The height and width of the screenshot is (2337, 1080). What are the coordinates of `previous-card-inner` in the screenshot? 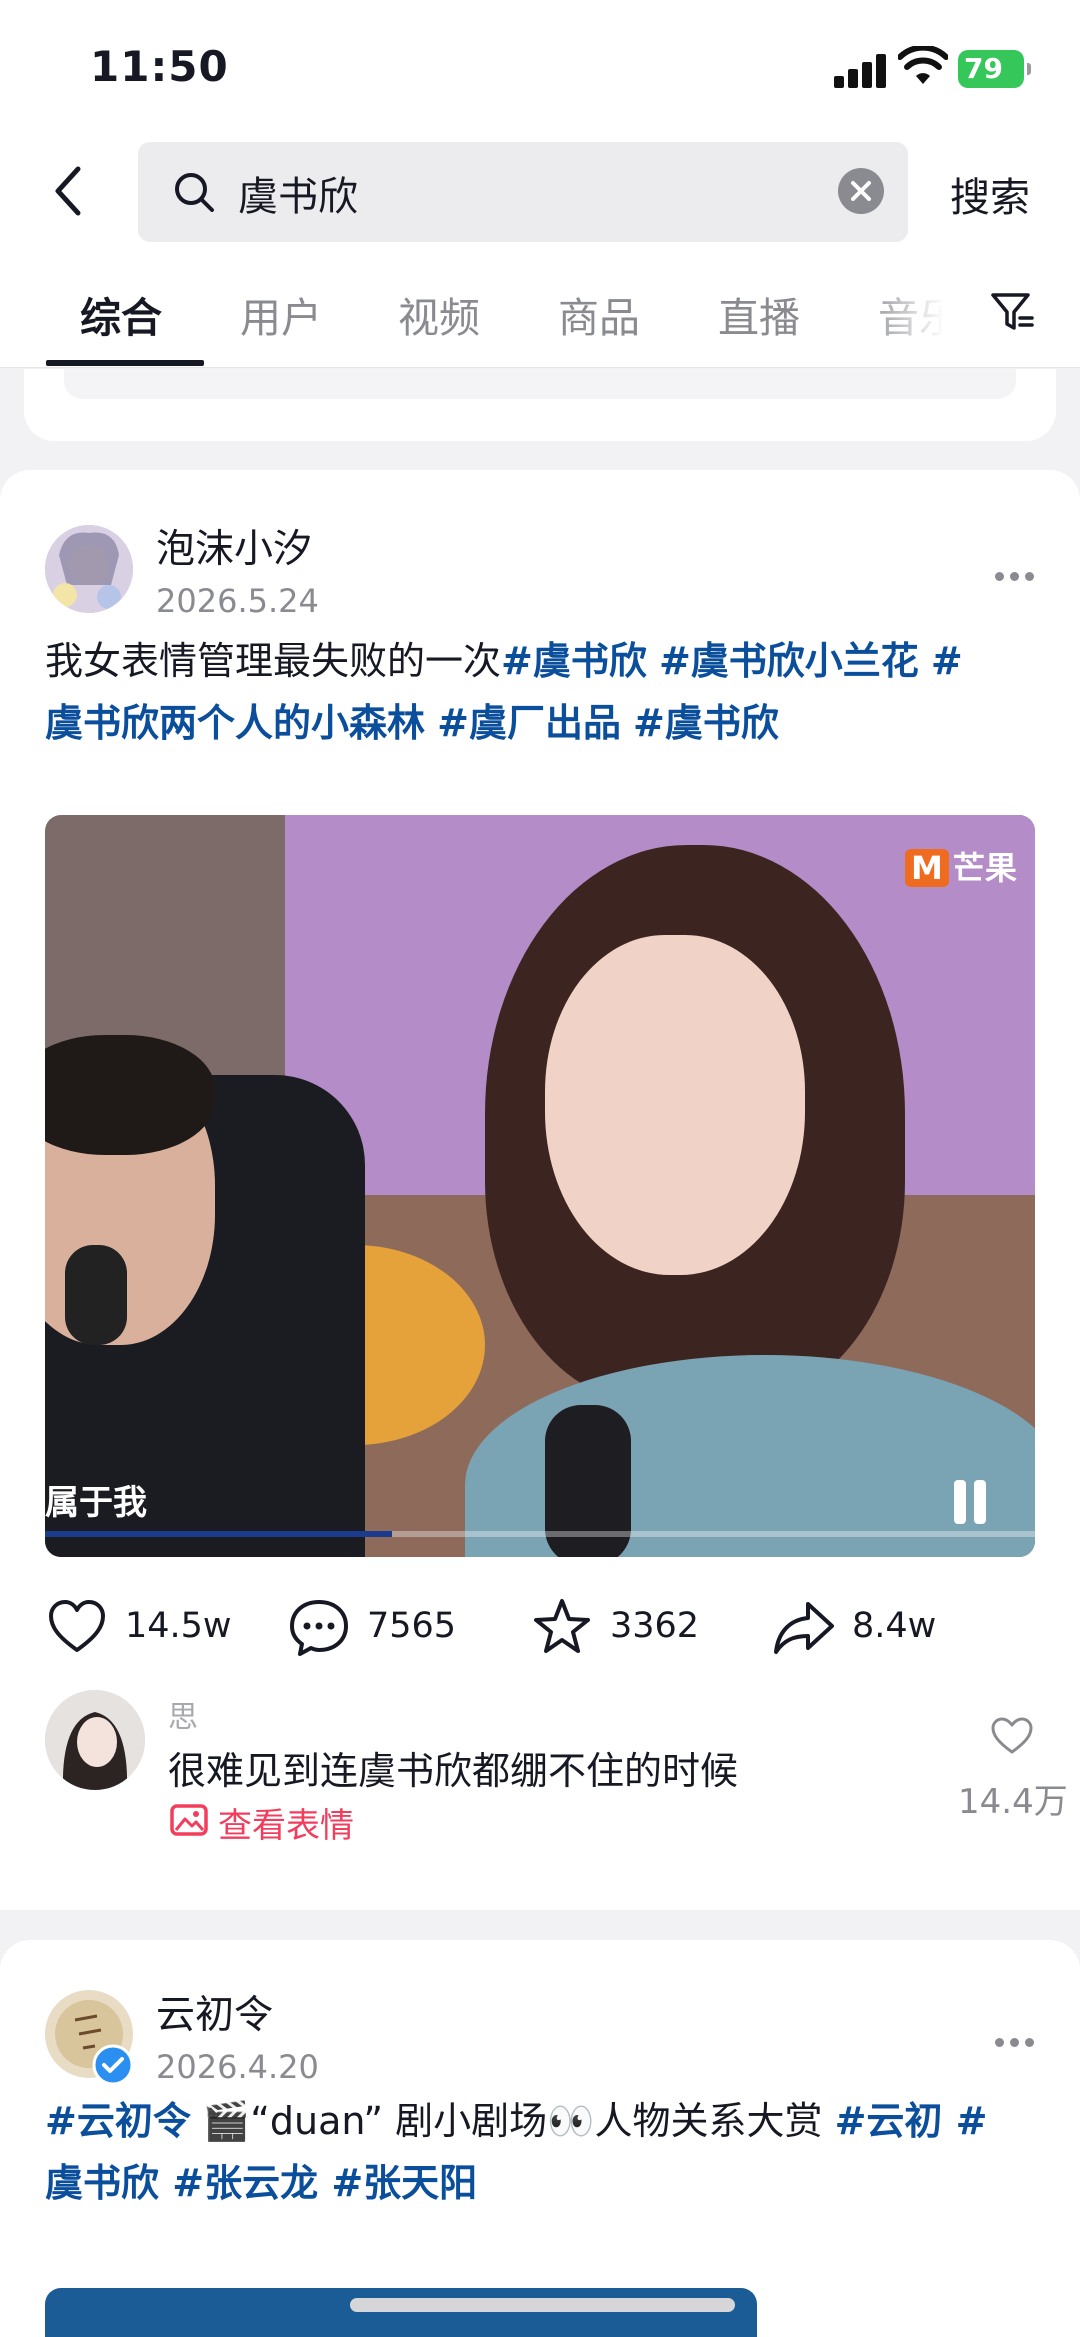 It's located at (540, 384).